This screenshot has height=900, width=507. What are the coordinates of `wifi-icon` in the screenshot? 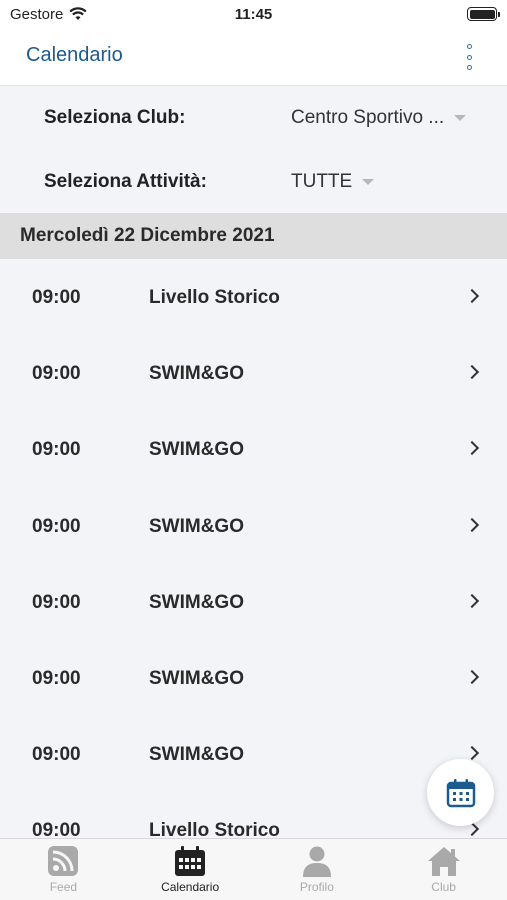 It's located at (78, 13).